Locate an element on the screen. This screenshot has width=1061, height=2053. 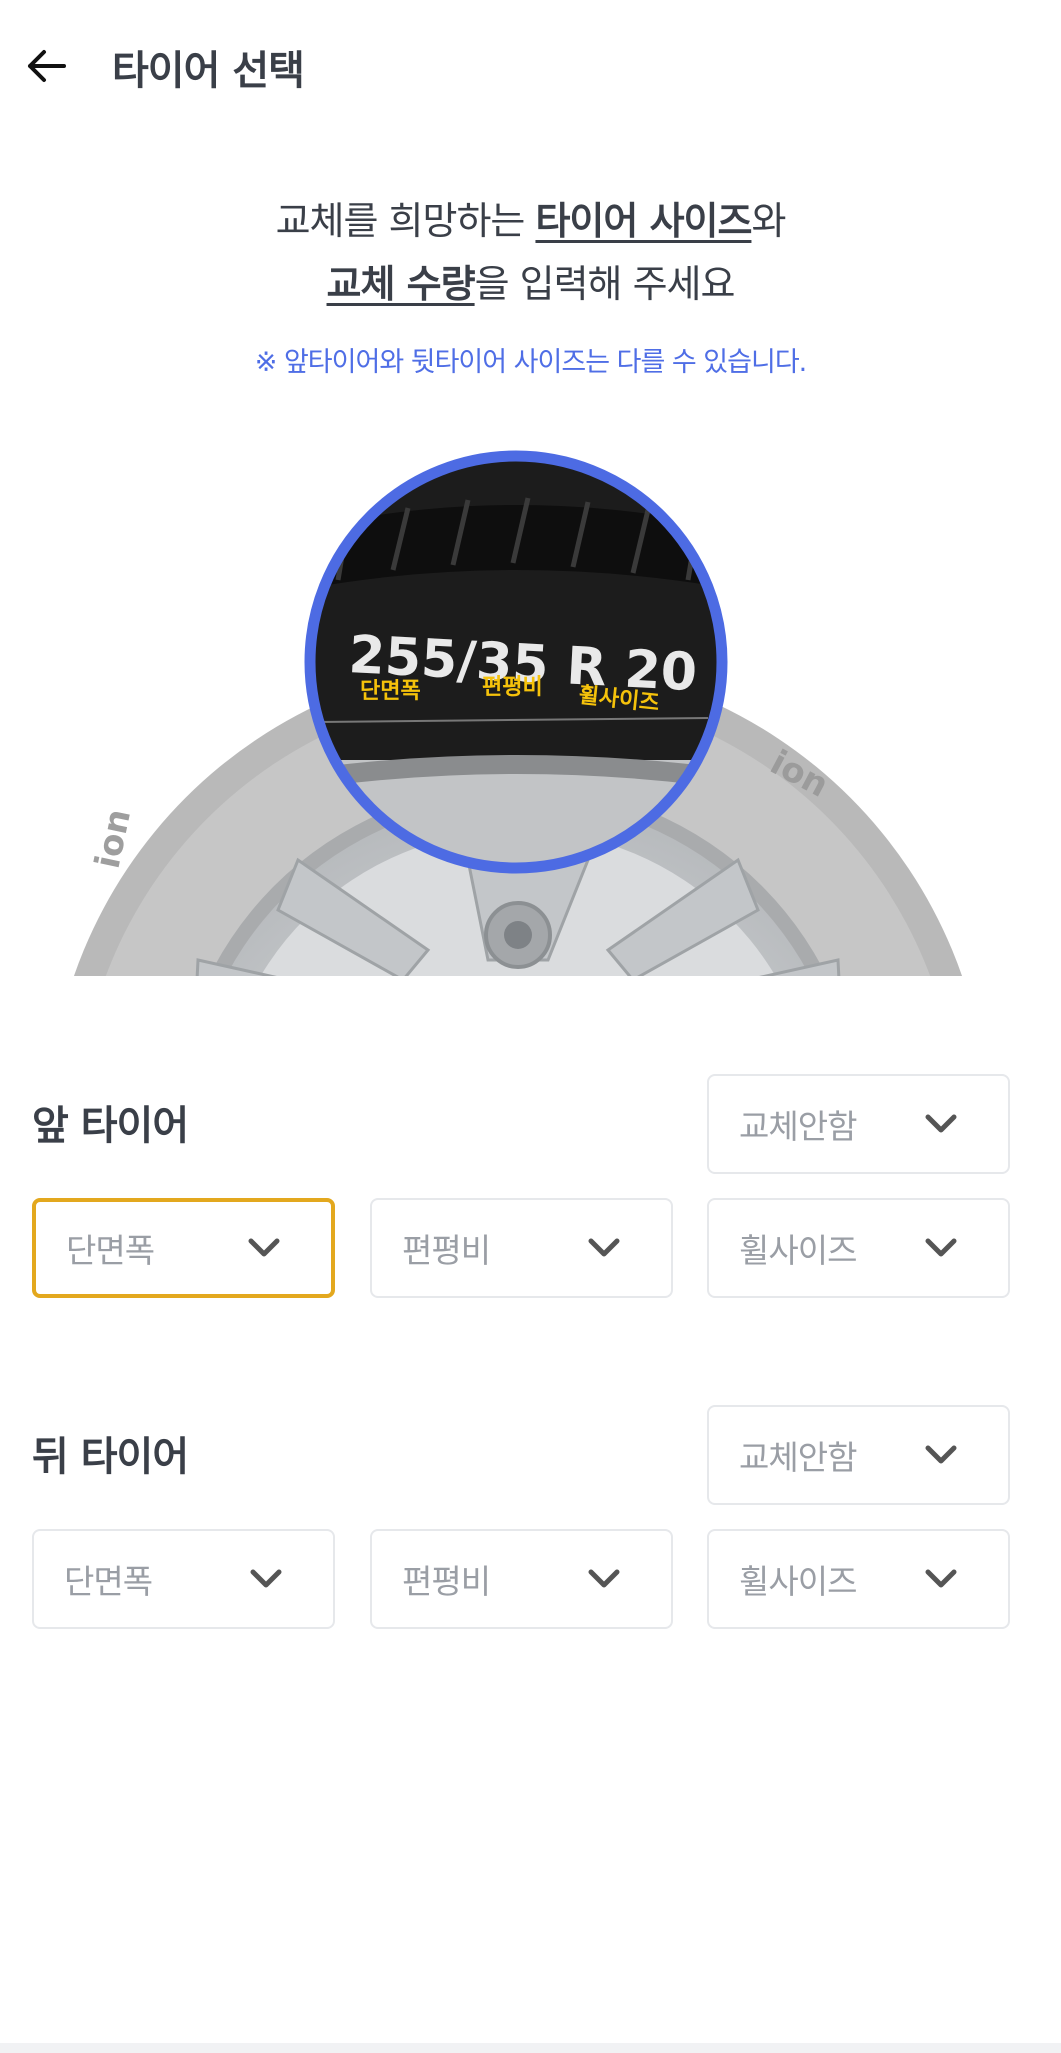
front-width-select: 단면폭 is located at coordinates (183, 1248).